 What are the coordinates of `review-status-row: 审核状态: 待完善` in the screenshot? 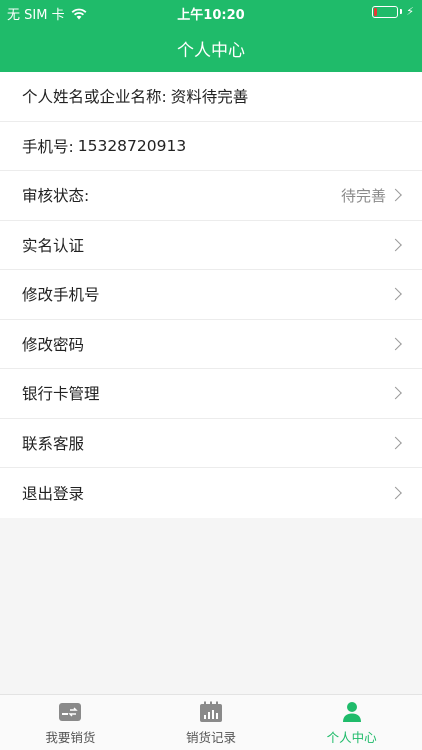 It's located at (211, 196).